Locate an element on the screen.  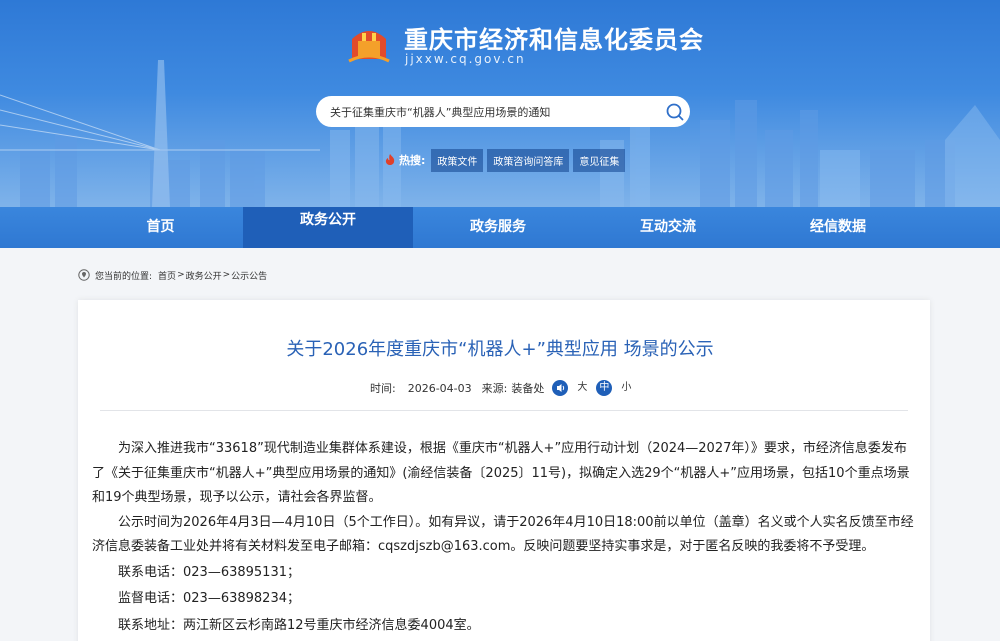
nav-label: 经信数据 is located at coordinates (838, 227).